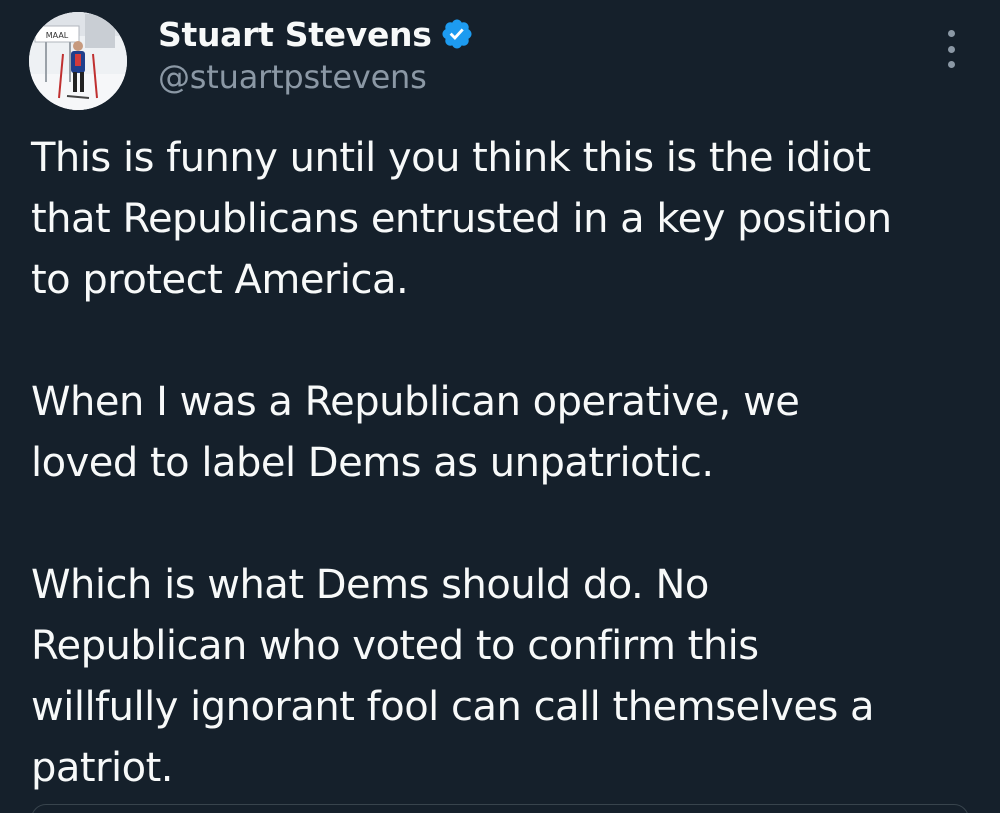 This screenshot has width=1000, height=813. What do you see at coordinates (295, 34) in the screenshot?
I see `author-display-name: Stuart Stevens` at bounding box center [295, 34].